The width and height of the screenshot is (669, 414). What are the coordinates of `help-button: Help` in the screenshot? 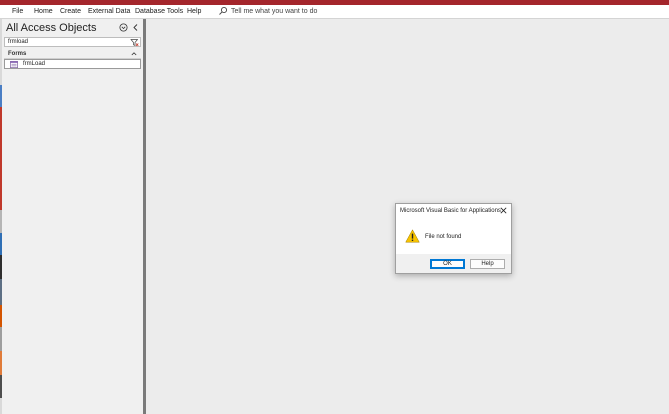 It's located at (487, 264).